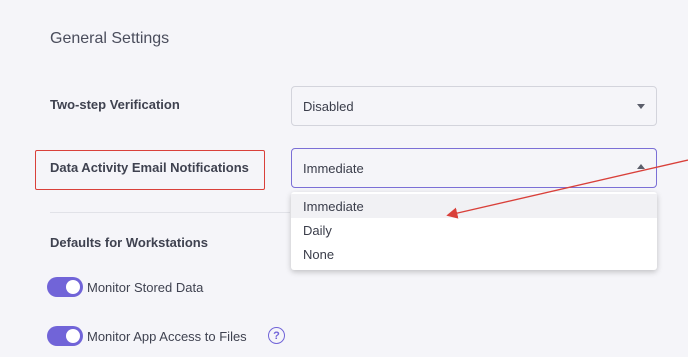 The image size is (688, 357). I want to click on chevron-up-icon, so click(641, 166).